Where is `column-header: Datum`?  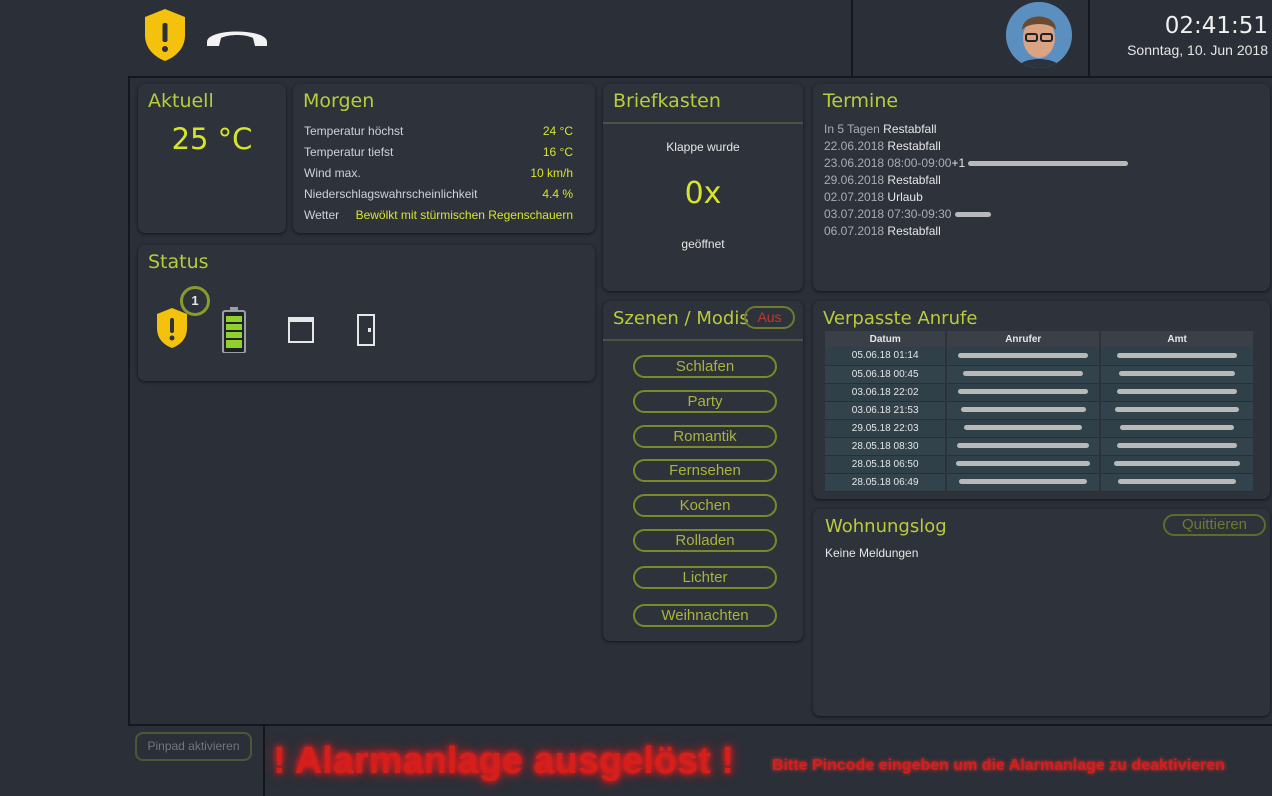 column-header: Datum is located at coordinates (886, 339).